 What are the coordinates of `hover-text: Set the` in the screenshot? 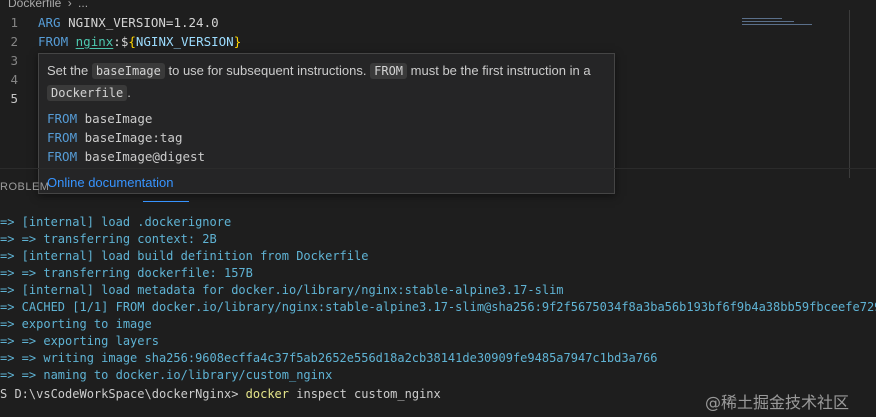 It's located at (68, 70).